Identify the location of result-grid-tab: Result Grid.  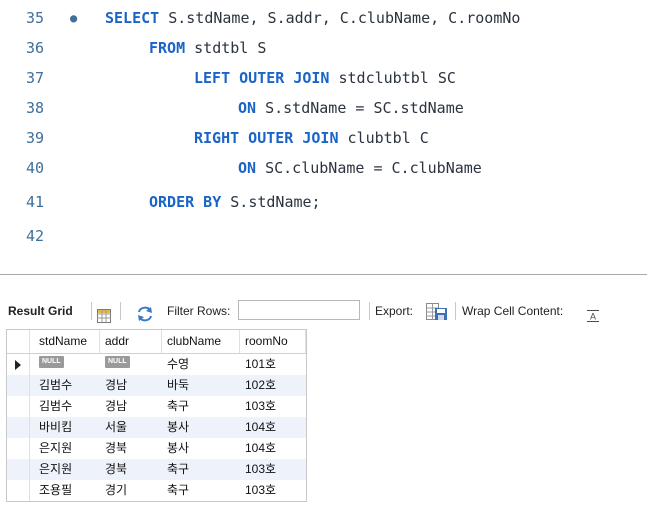
(40, 311).